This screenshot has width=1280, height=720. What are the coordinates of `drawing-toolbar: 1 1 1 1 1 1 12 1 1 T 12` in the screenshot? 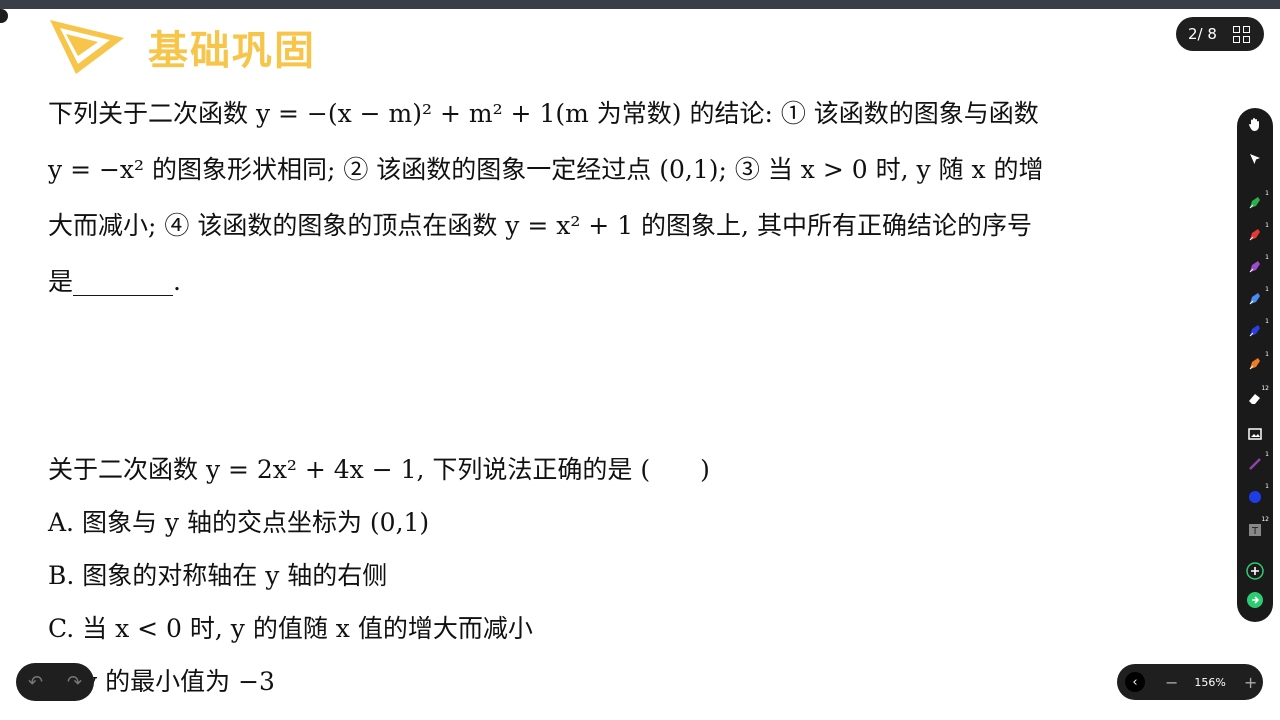 It's located at (1255, 365).